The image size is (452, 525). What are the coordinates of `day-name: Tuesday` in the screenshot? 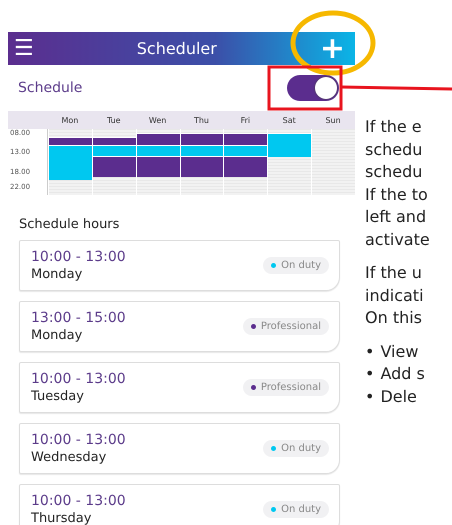 It's located at (58, 396).